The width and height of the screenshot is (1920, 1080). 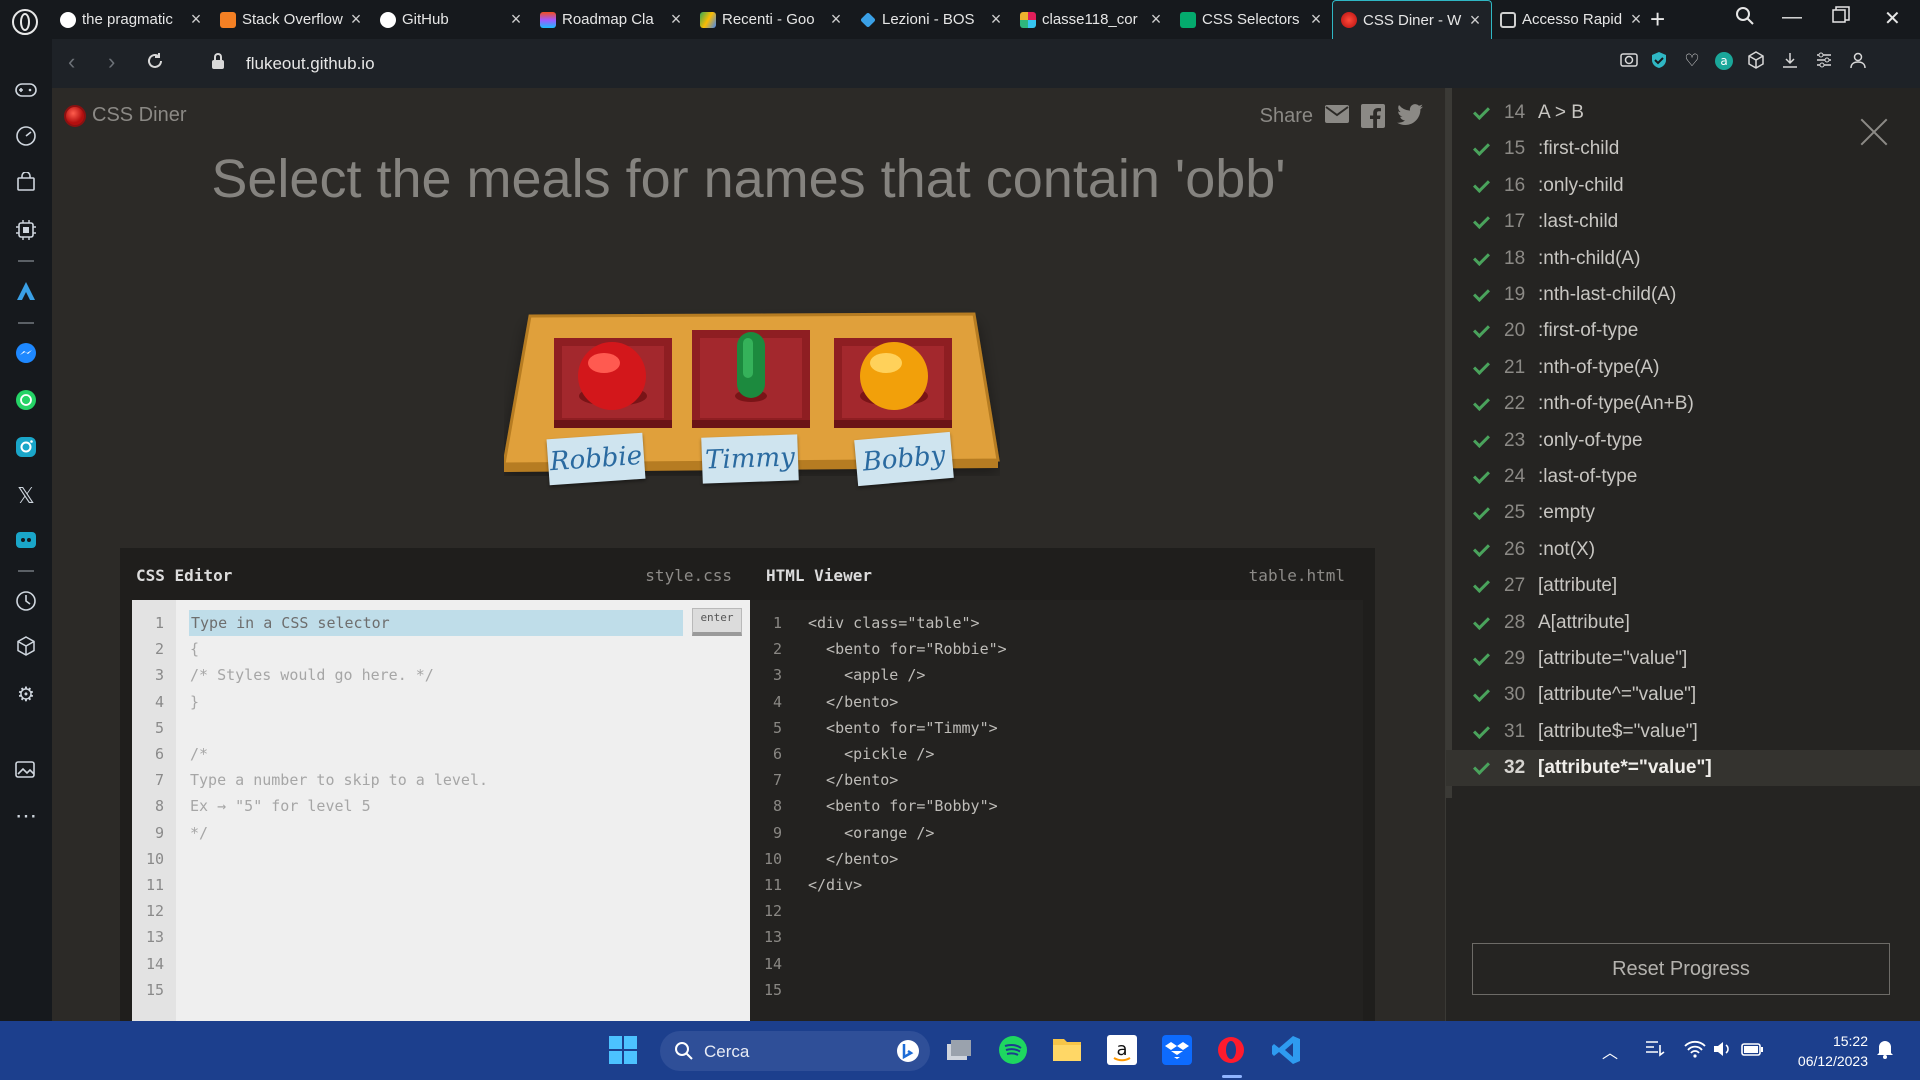 What do you see at coordinates (1756, 61) in the screenshot?
I see `extensions-cube-icon` at bounding box center [1756, 61].